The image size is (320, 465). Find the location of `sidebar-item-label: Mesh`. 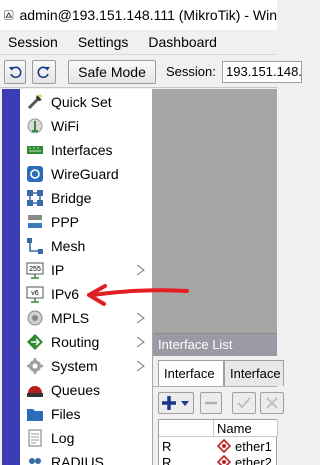

sidebar-item-label: Mesh is located at coordinates (68, 246).